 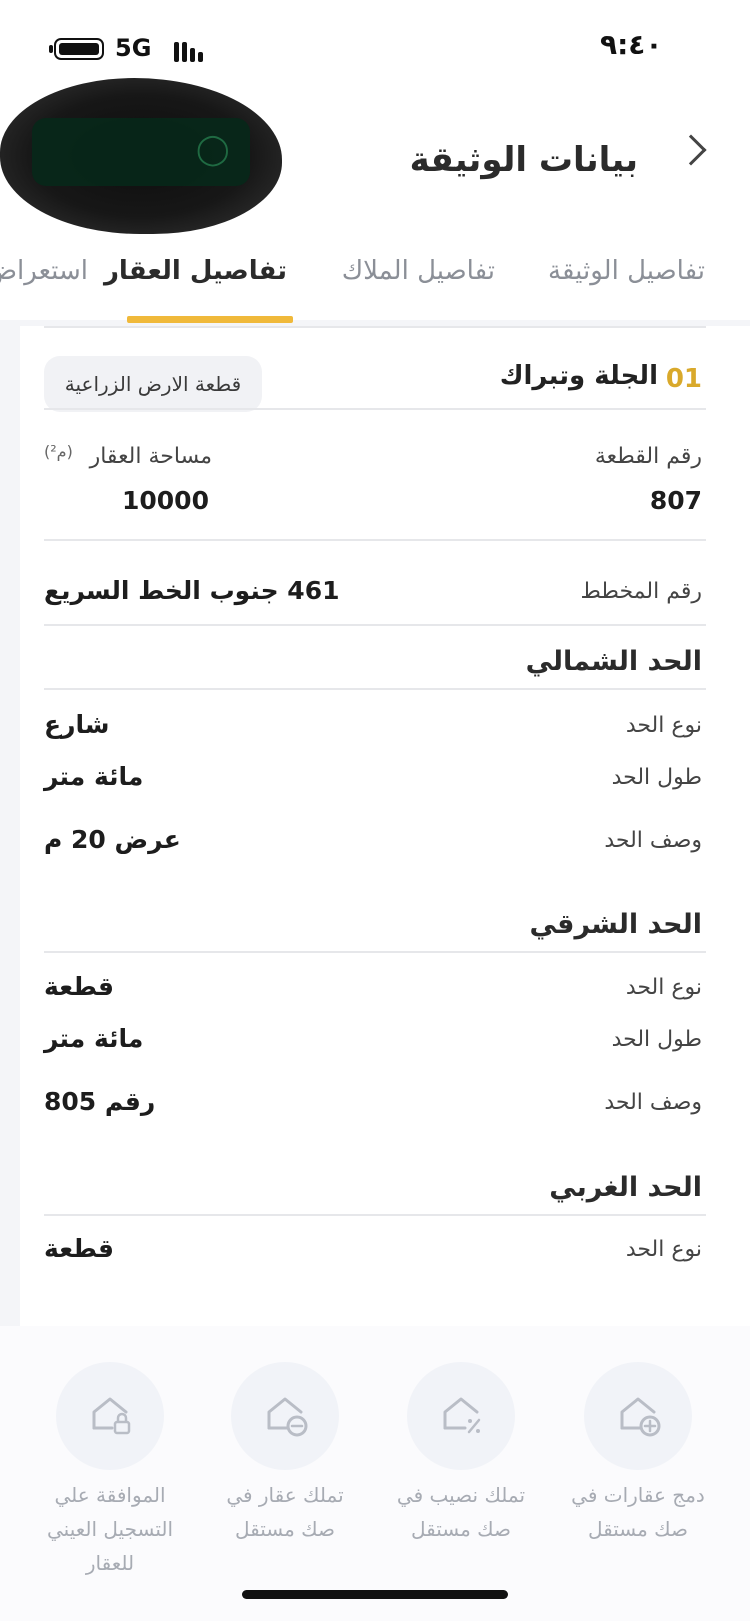 I want to click on north-type-label: نوع الحد, so click(x=663, y=725).